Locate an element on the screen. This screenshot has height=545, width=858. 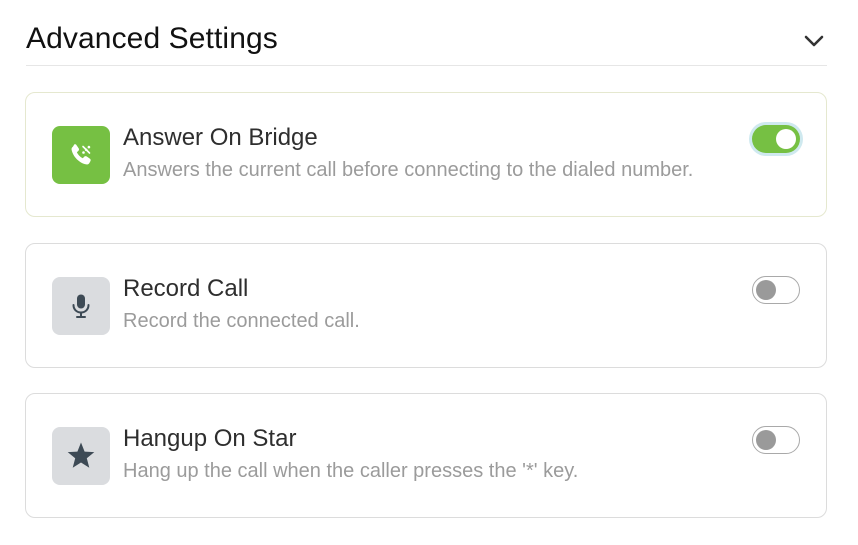
advanced-settings-header: Advanced Settings is located at coordinates (426, 33).